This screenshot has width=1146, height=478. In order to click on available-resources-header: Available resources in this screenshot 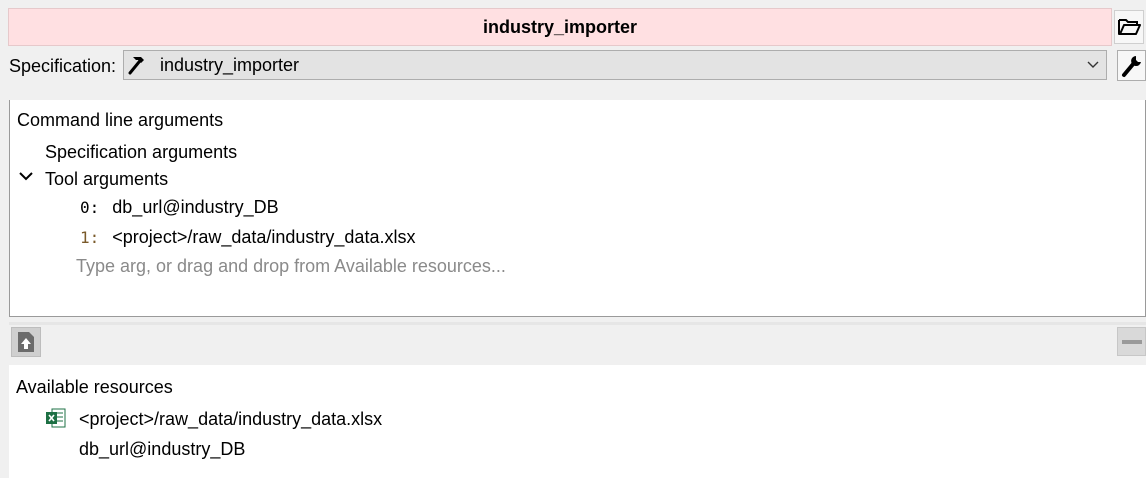, I will do `click(94, 387)`.